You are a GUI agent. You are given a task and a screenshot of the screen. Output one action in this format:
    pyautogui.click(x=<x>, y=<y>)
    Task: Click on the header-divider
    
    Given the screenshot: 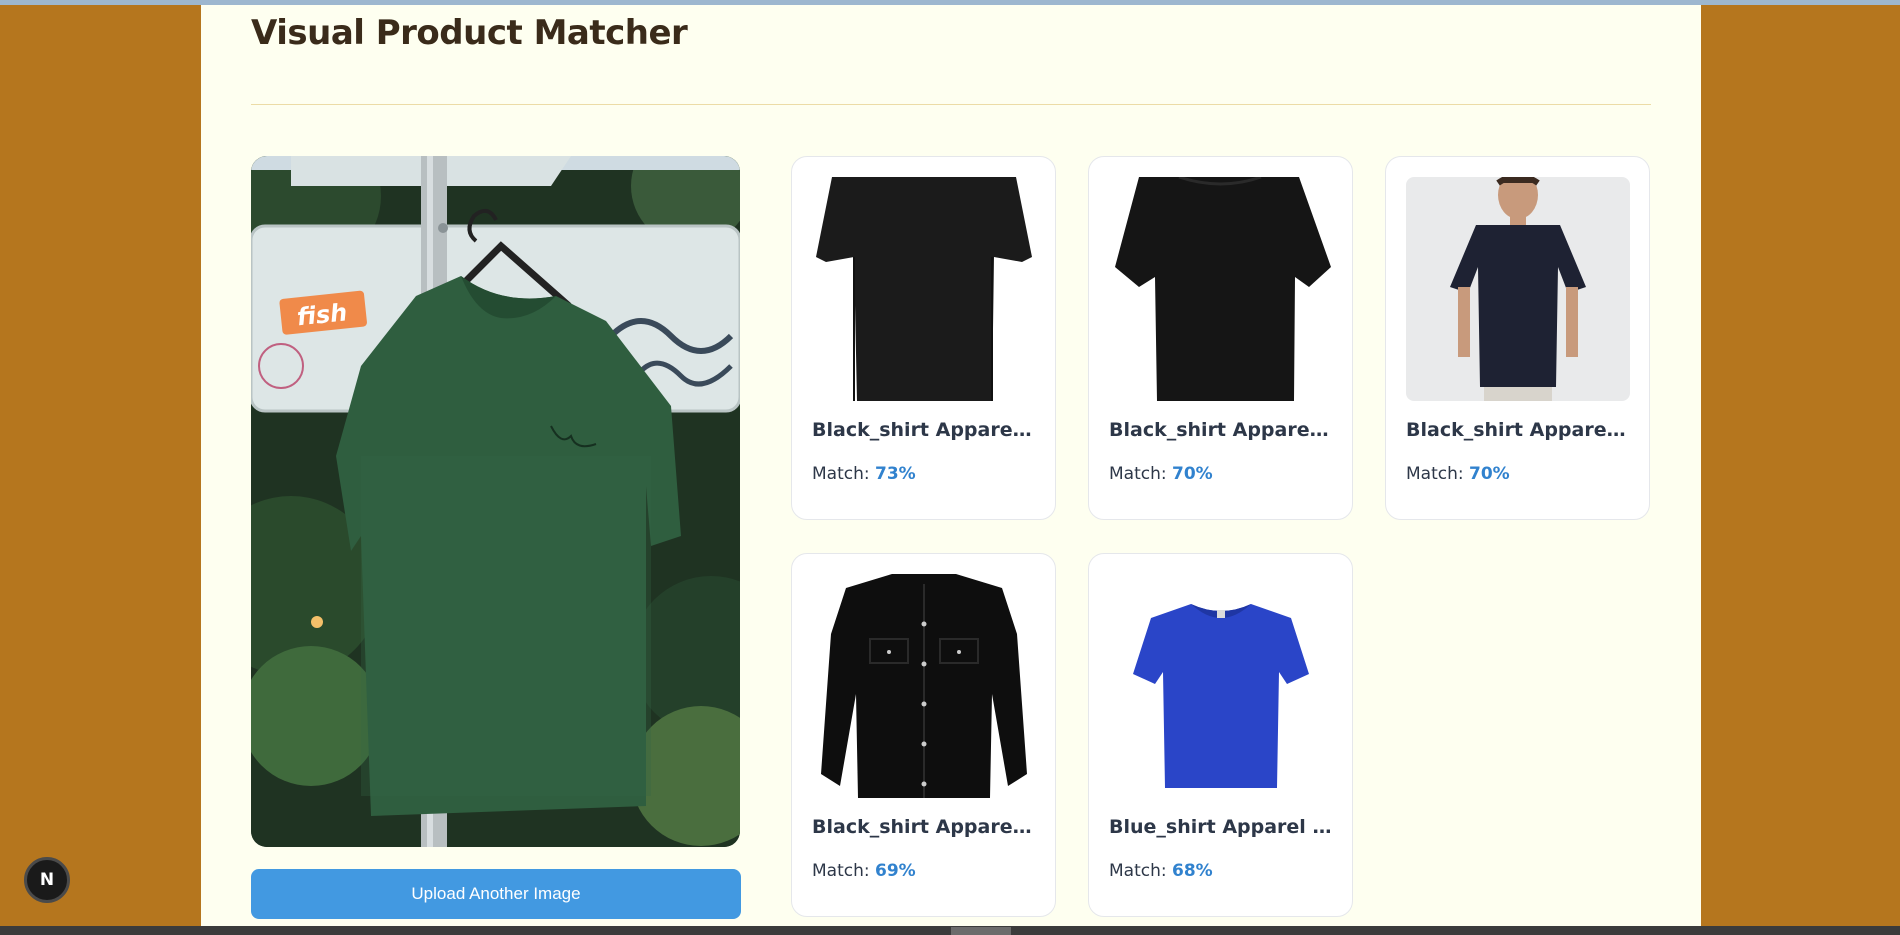 What is the action you would take?
    pyautogui.click(x=951, y=104)
    